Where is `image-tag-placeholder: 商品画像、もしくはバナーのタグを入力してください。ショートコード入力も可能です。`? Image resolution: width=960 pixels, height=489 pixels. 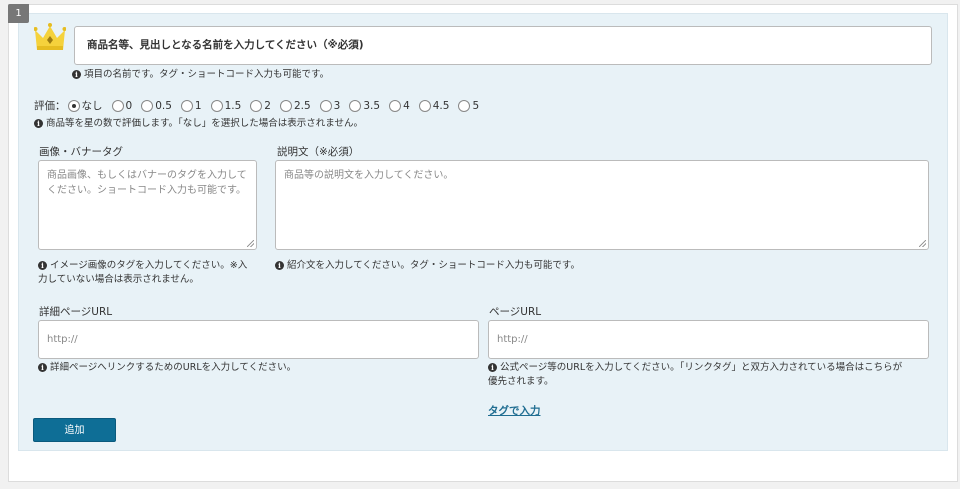
image-tag-placeholder: 商品画像、もしくはバナーのタグを入力してください。ショートコード入力も可能です。 is located at coordinates (147, 183).